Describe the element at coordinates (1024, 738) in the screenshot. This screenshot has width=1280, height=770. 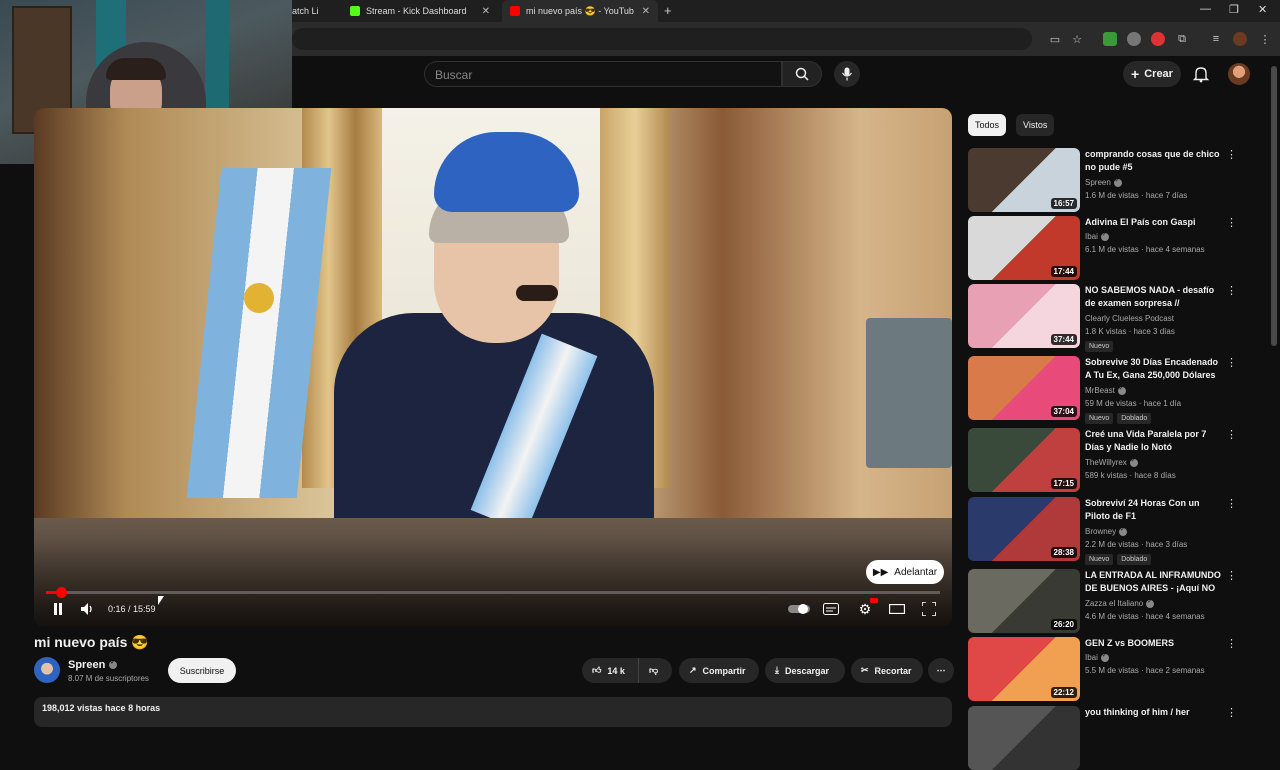
I see `video-thumbnail` at that location.